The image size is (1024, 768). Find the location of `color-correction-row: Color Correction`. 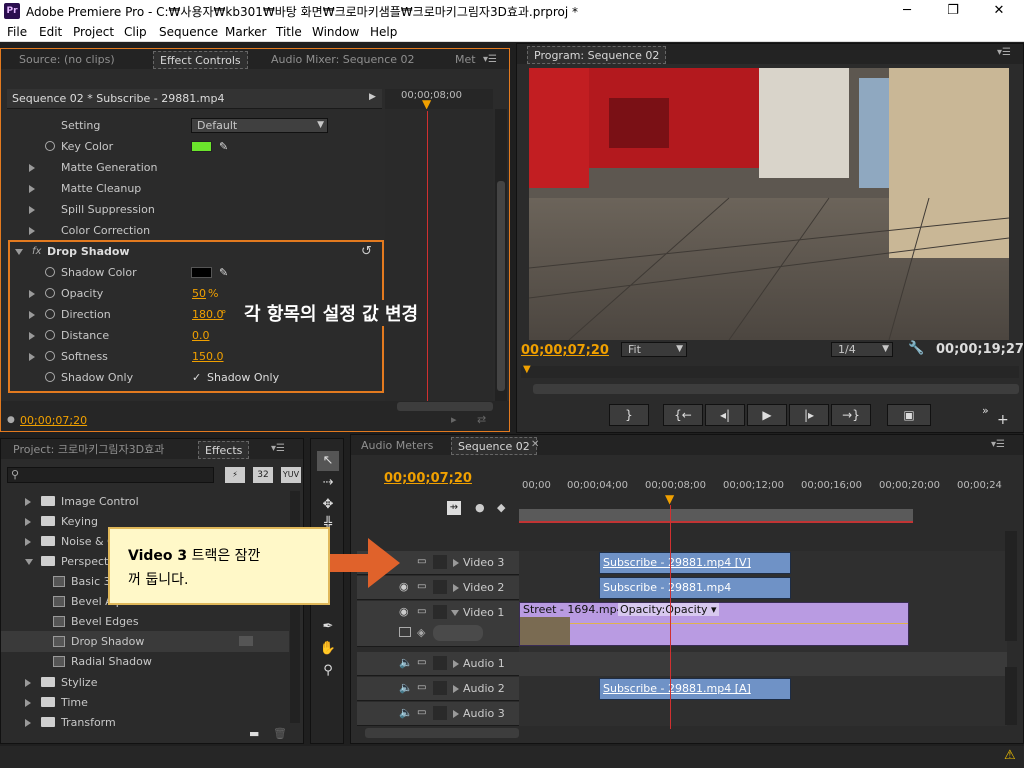

color-correction-row: Color Correction is located at coordinates (192, 230).